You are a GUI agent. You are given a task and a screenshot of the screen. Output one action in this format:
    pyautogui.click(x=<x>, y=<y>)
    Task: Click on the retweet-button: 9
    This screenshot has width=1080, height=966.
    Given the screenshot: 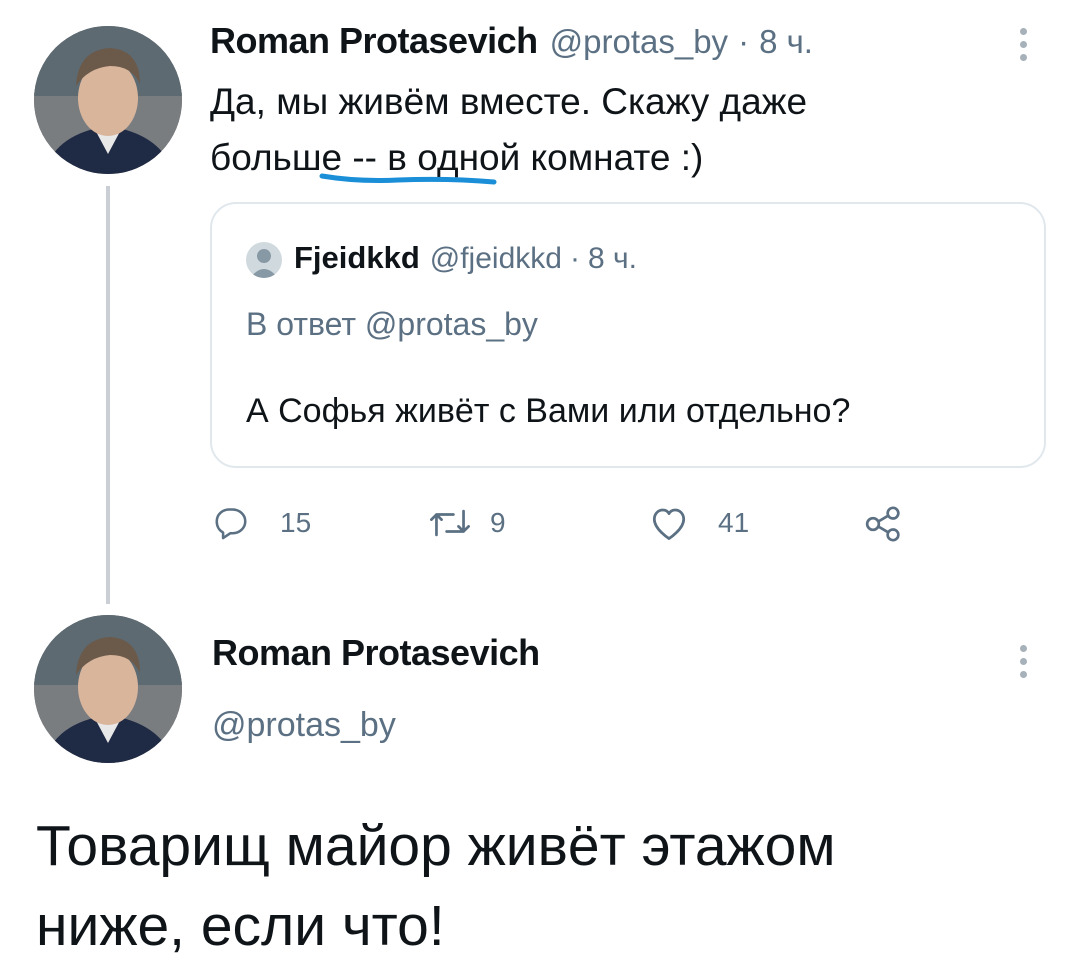 What is the action you would take?
    pyautogui.click(x=467, y=523)
    